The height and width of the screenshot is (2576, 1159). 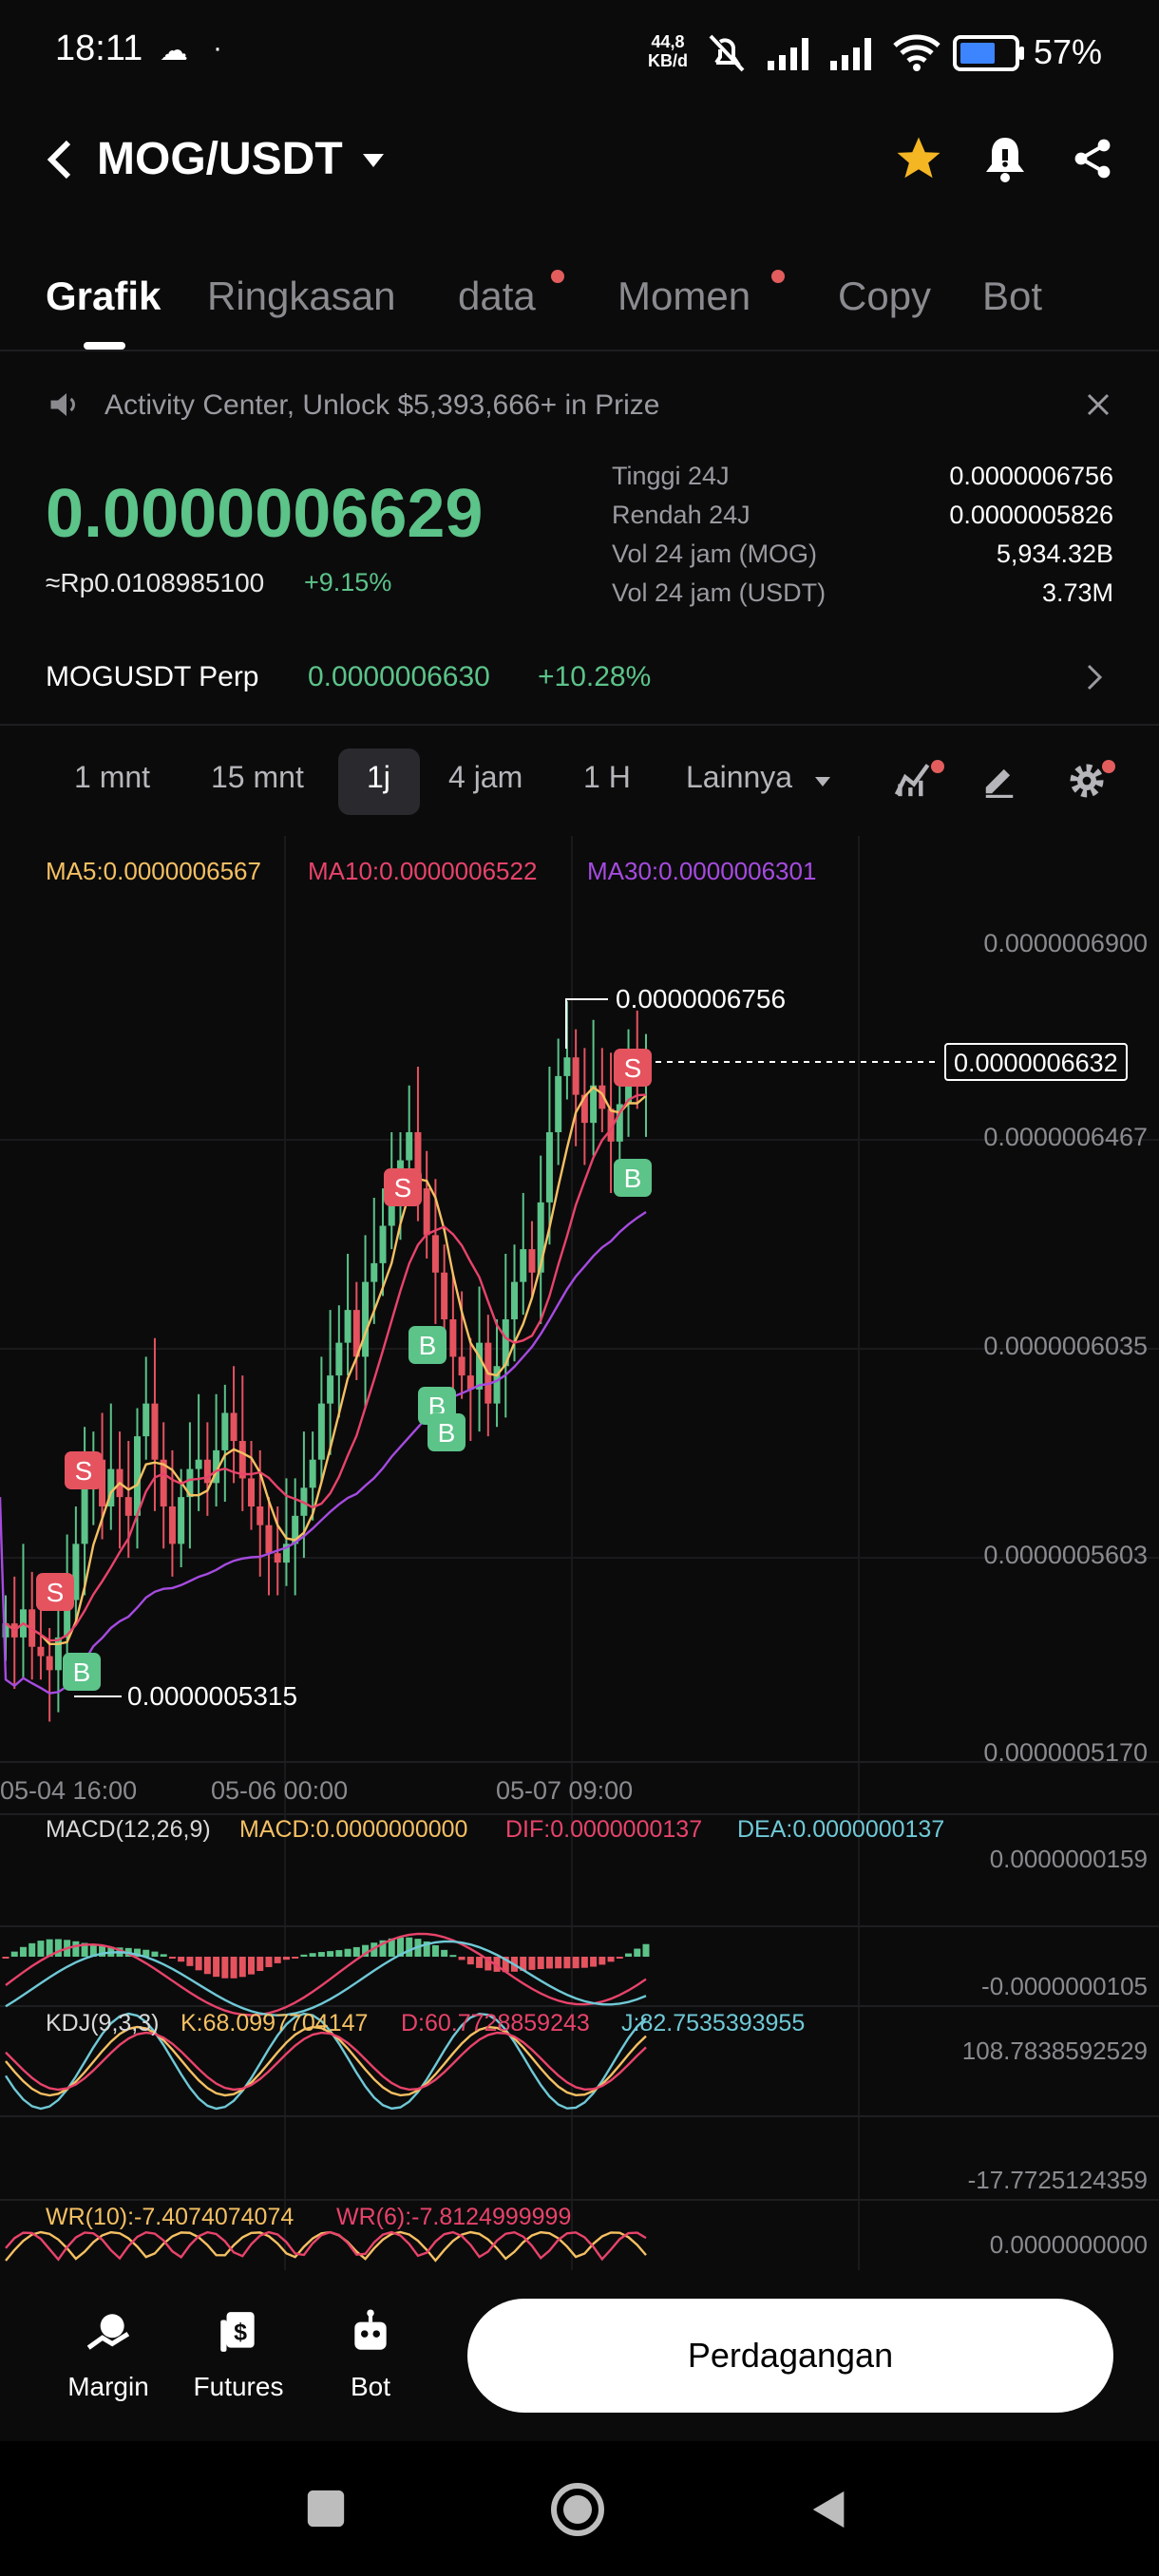 I want to click on macd-title: MACD(12,26,9), so click(x=128, y=1829).